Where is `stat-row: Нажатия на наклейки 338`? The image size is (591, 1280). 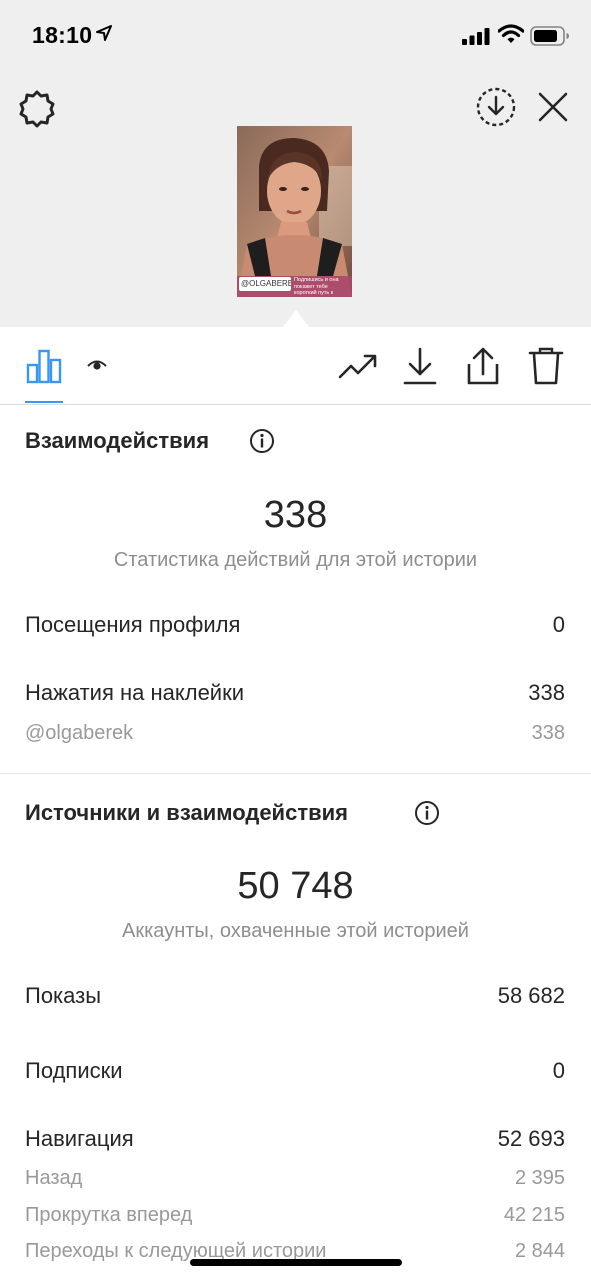 stat-row: Нажатия на наклейки 338 is located at coordinates (295, 693).